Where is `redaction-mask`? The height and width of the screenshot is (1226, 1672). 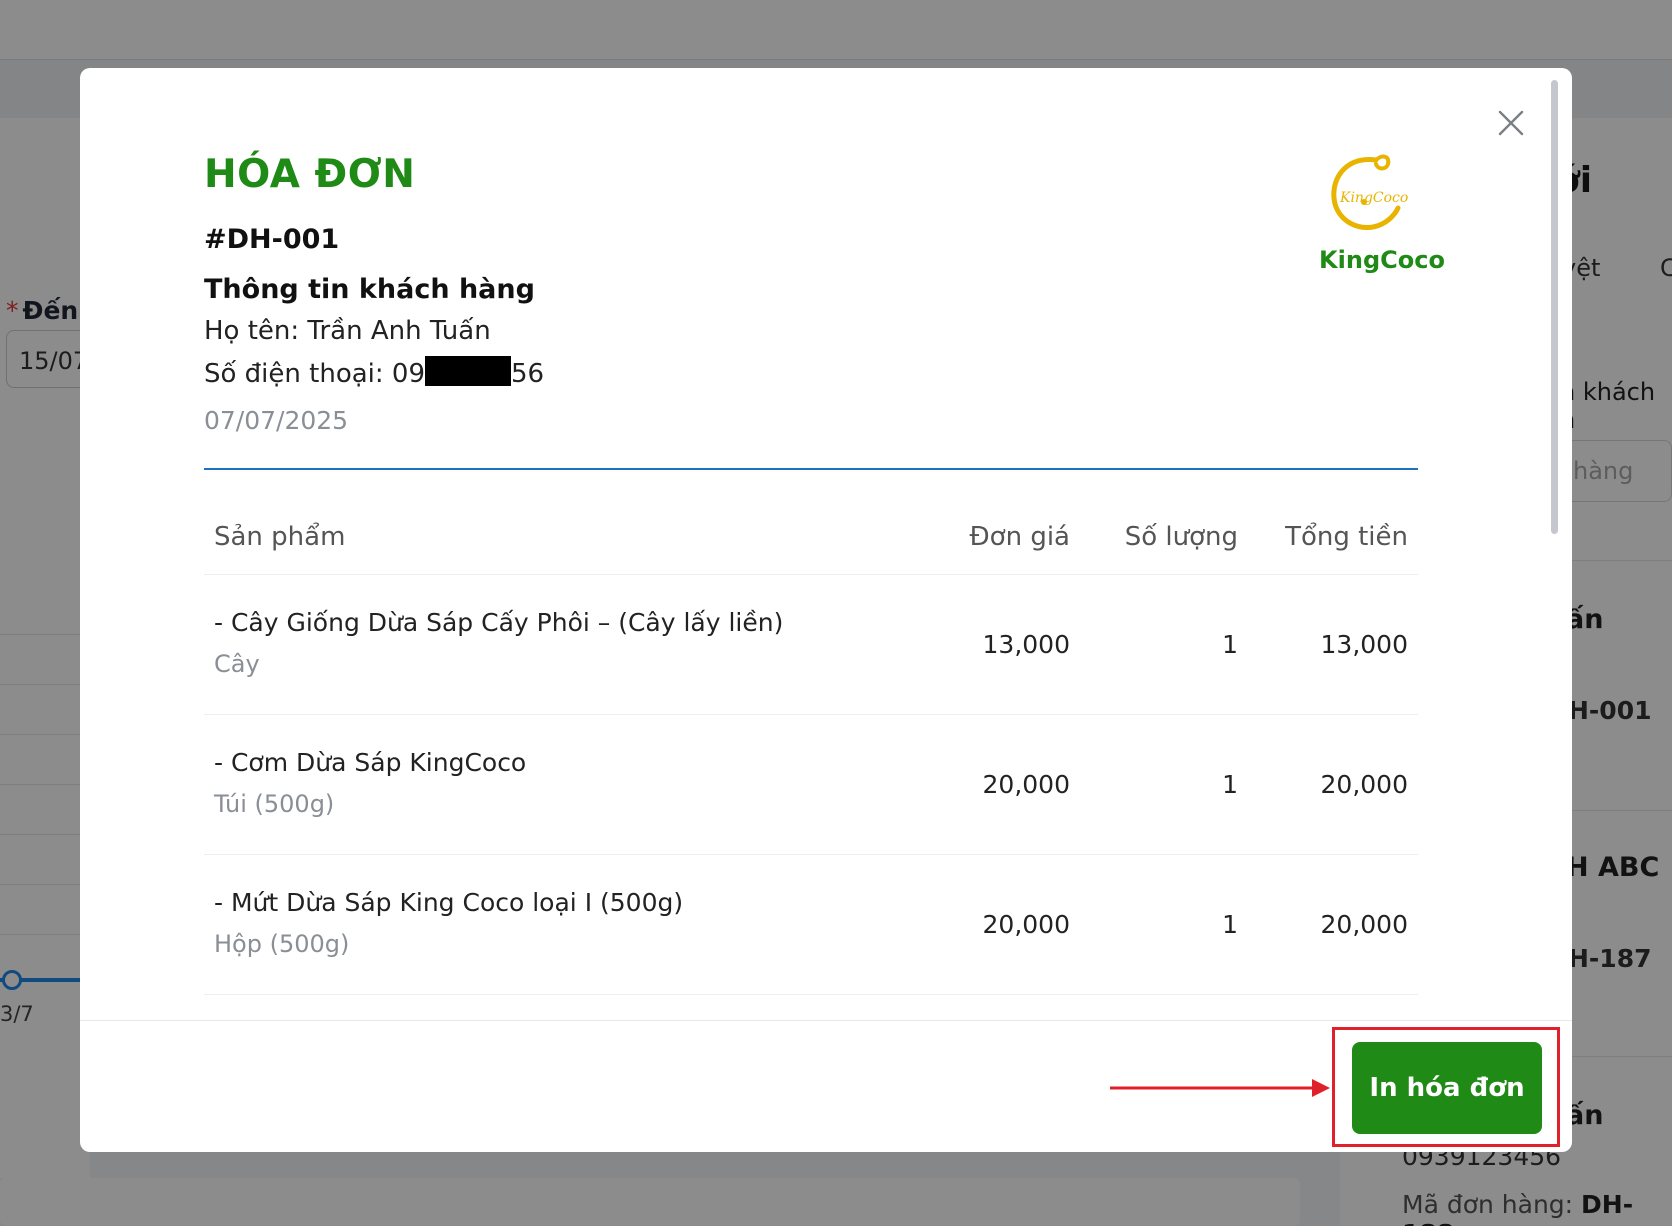
redaction-mask is located at coordinates (468, 371).